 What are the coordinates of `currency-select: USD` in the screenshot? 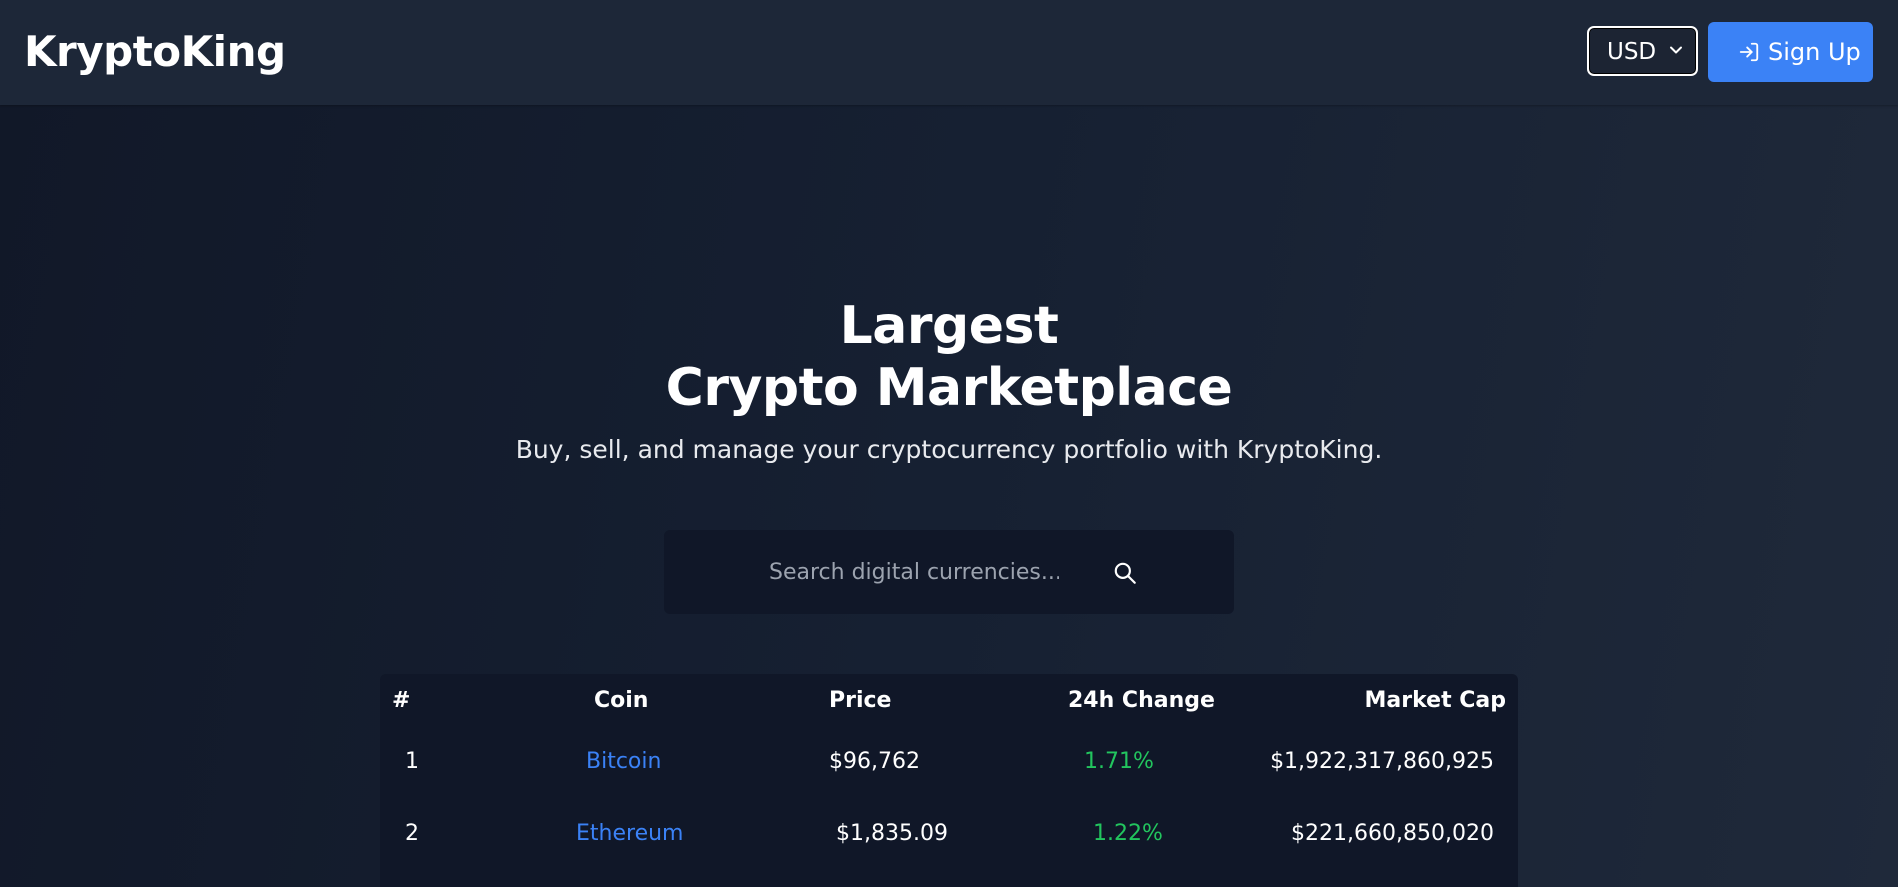 It's located at (1642, 51).